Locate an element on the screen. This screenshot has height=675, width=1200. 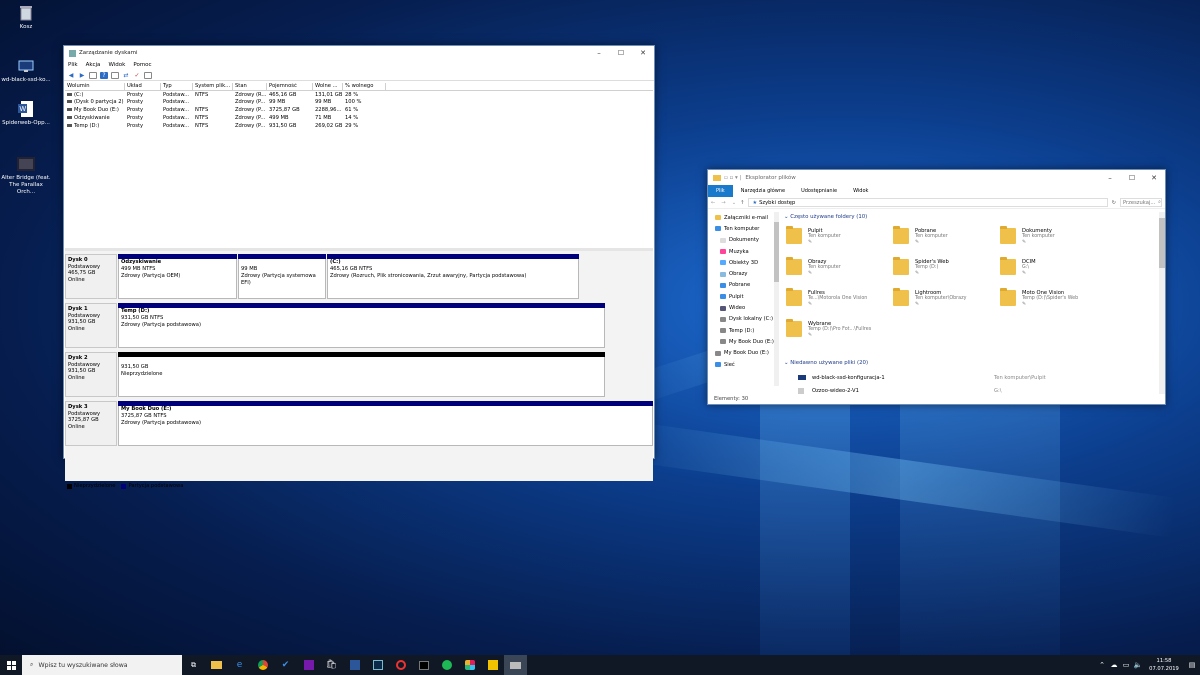
clock: 11:58 07.07.2019 is located at coordinates (1164, 665).